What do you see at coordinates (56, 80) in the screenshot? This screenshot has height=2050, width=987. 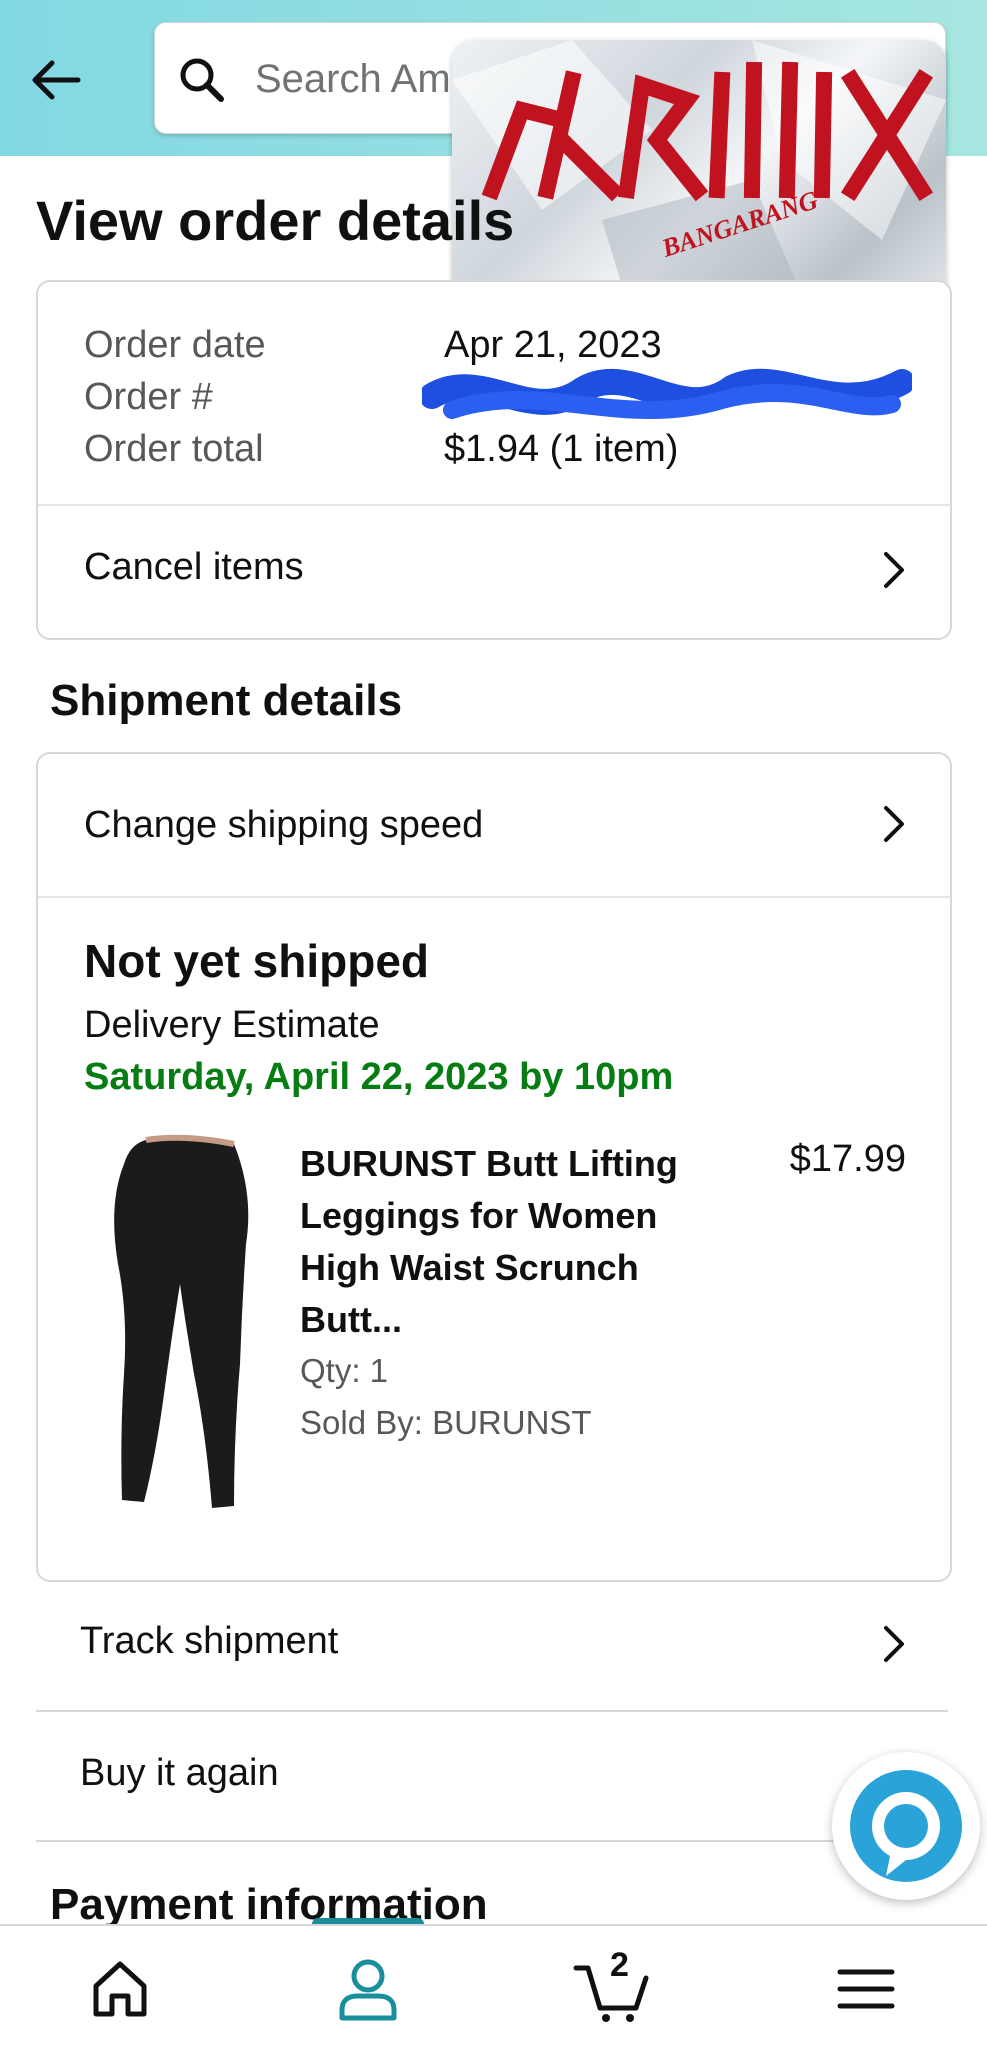 I see `back-arrow-icon` at bounding box center [56, 80].